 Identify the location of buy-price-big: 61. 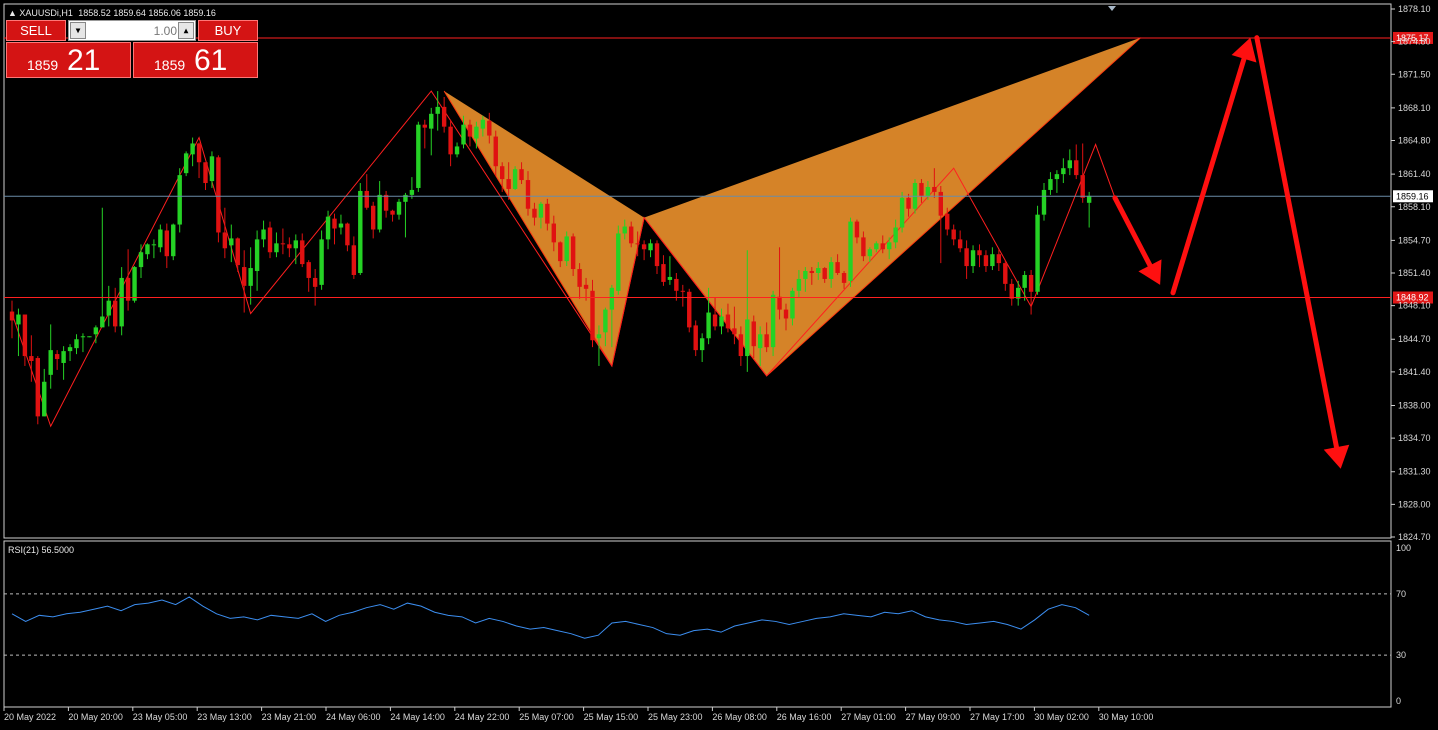
(211, 60).